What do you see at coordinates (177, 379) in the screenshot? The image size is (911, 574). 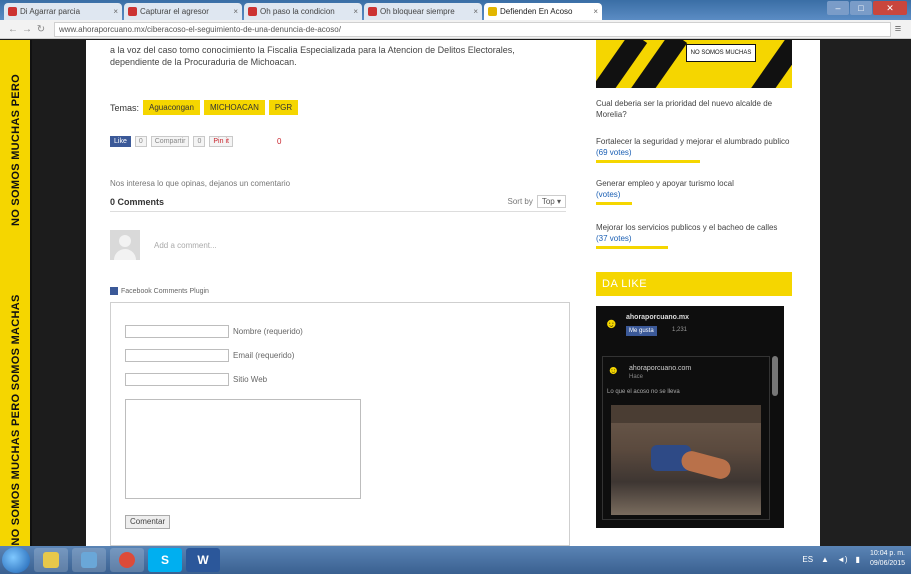 I see `website-field` at bounding box center [177, 379].